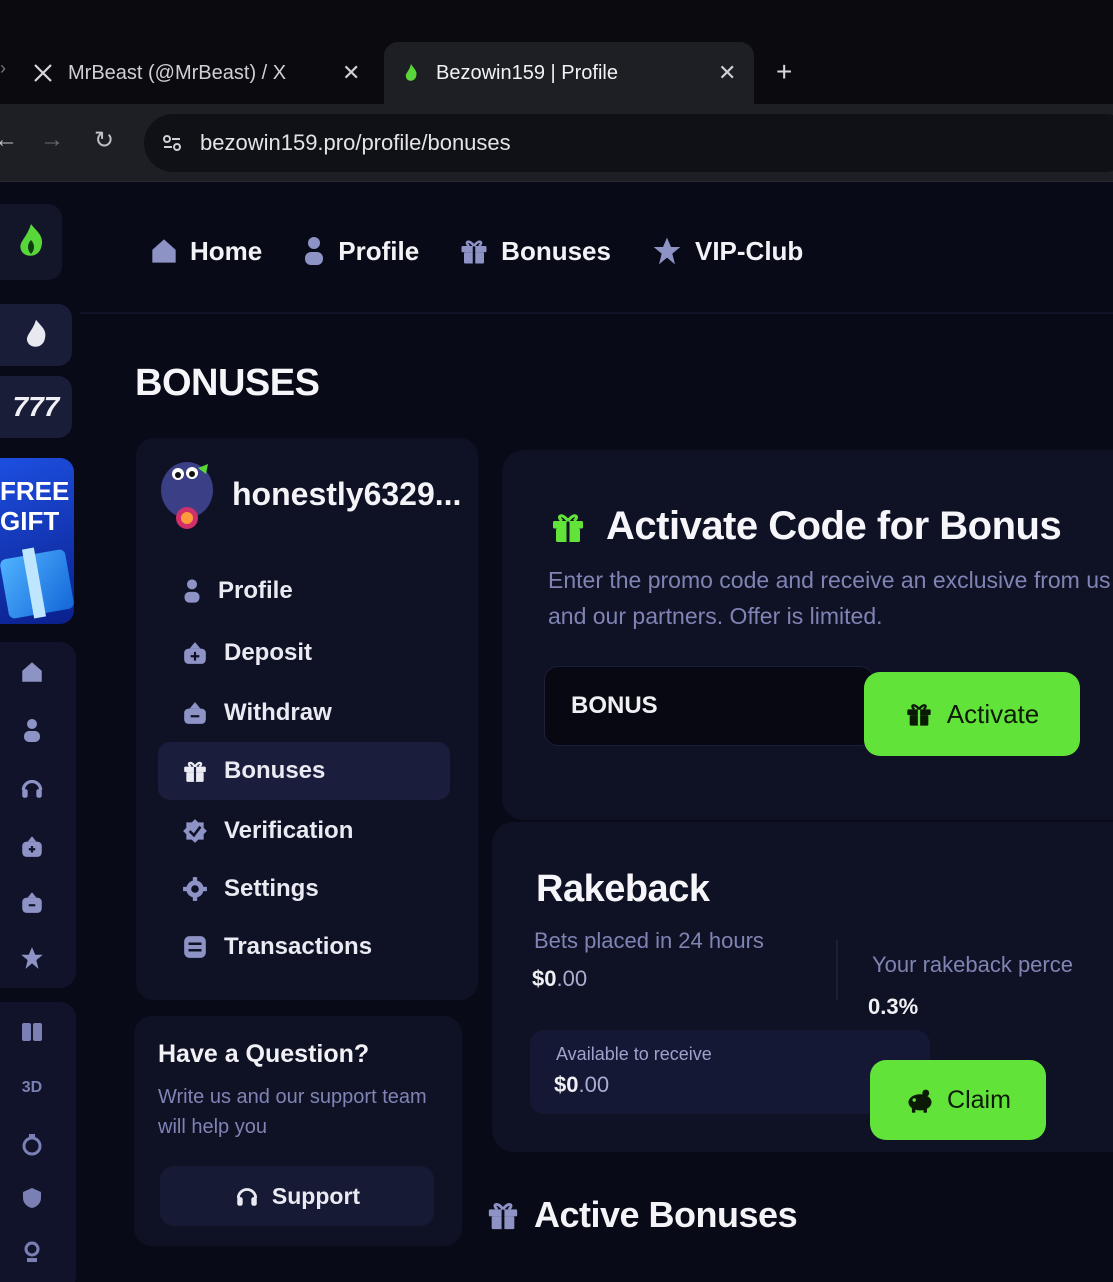  I want to click on menu-item-deposit: Deposit, so click(304, 653).